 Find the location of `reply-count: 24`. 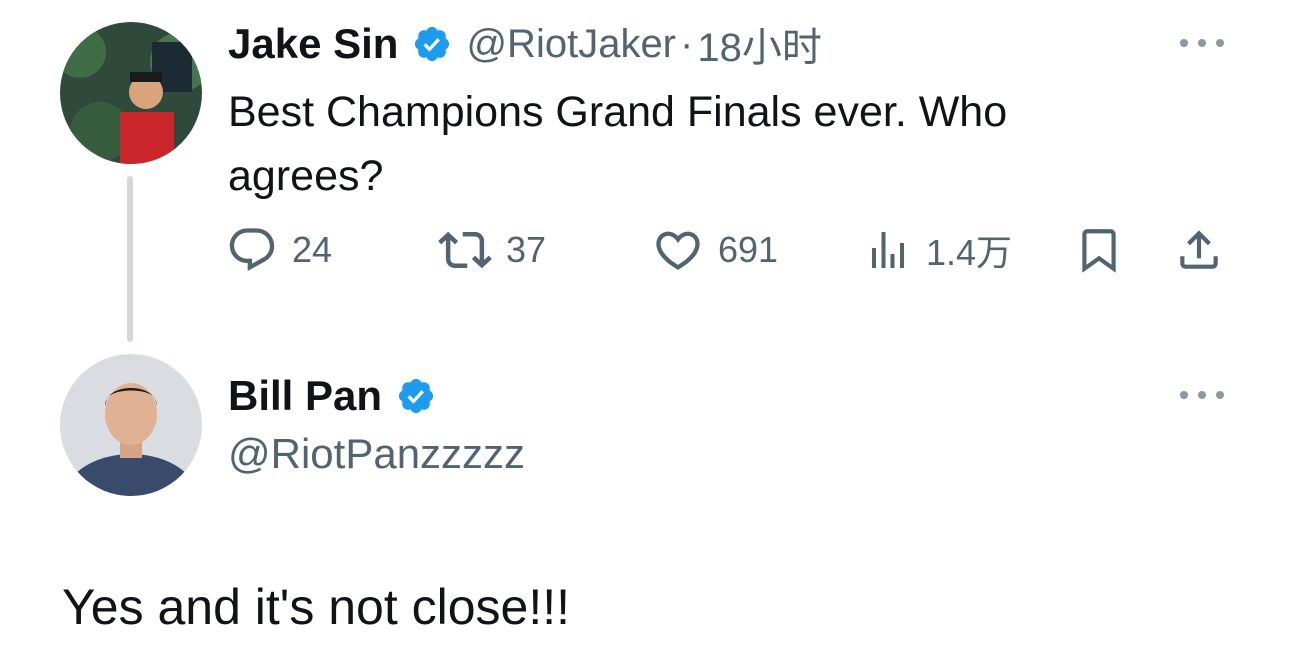

reply-count: 24 is located at coordinates (312, 249).